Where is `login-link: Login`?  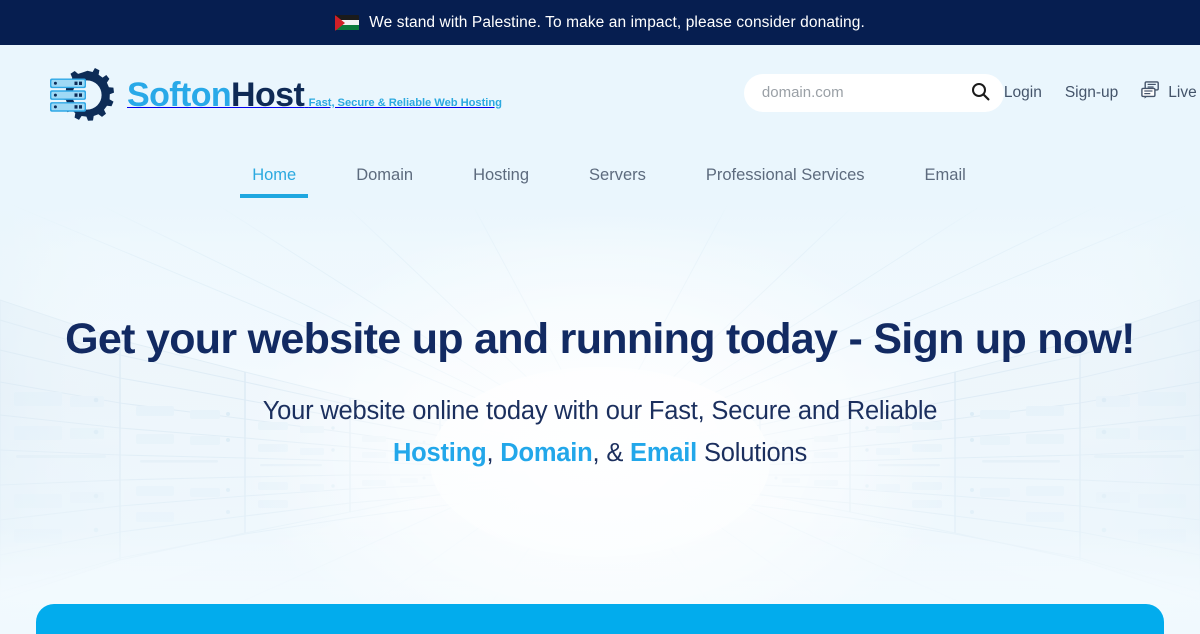
login-link: Login is located at coordinates (1023, 93).